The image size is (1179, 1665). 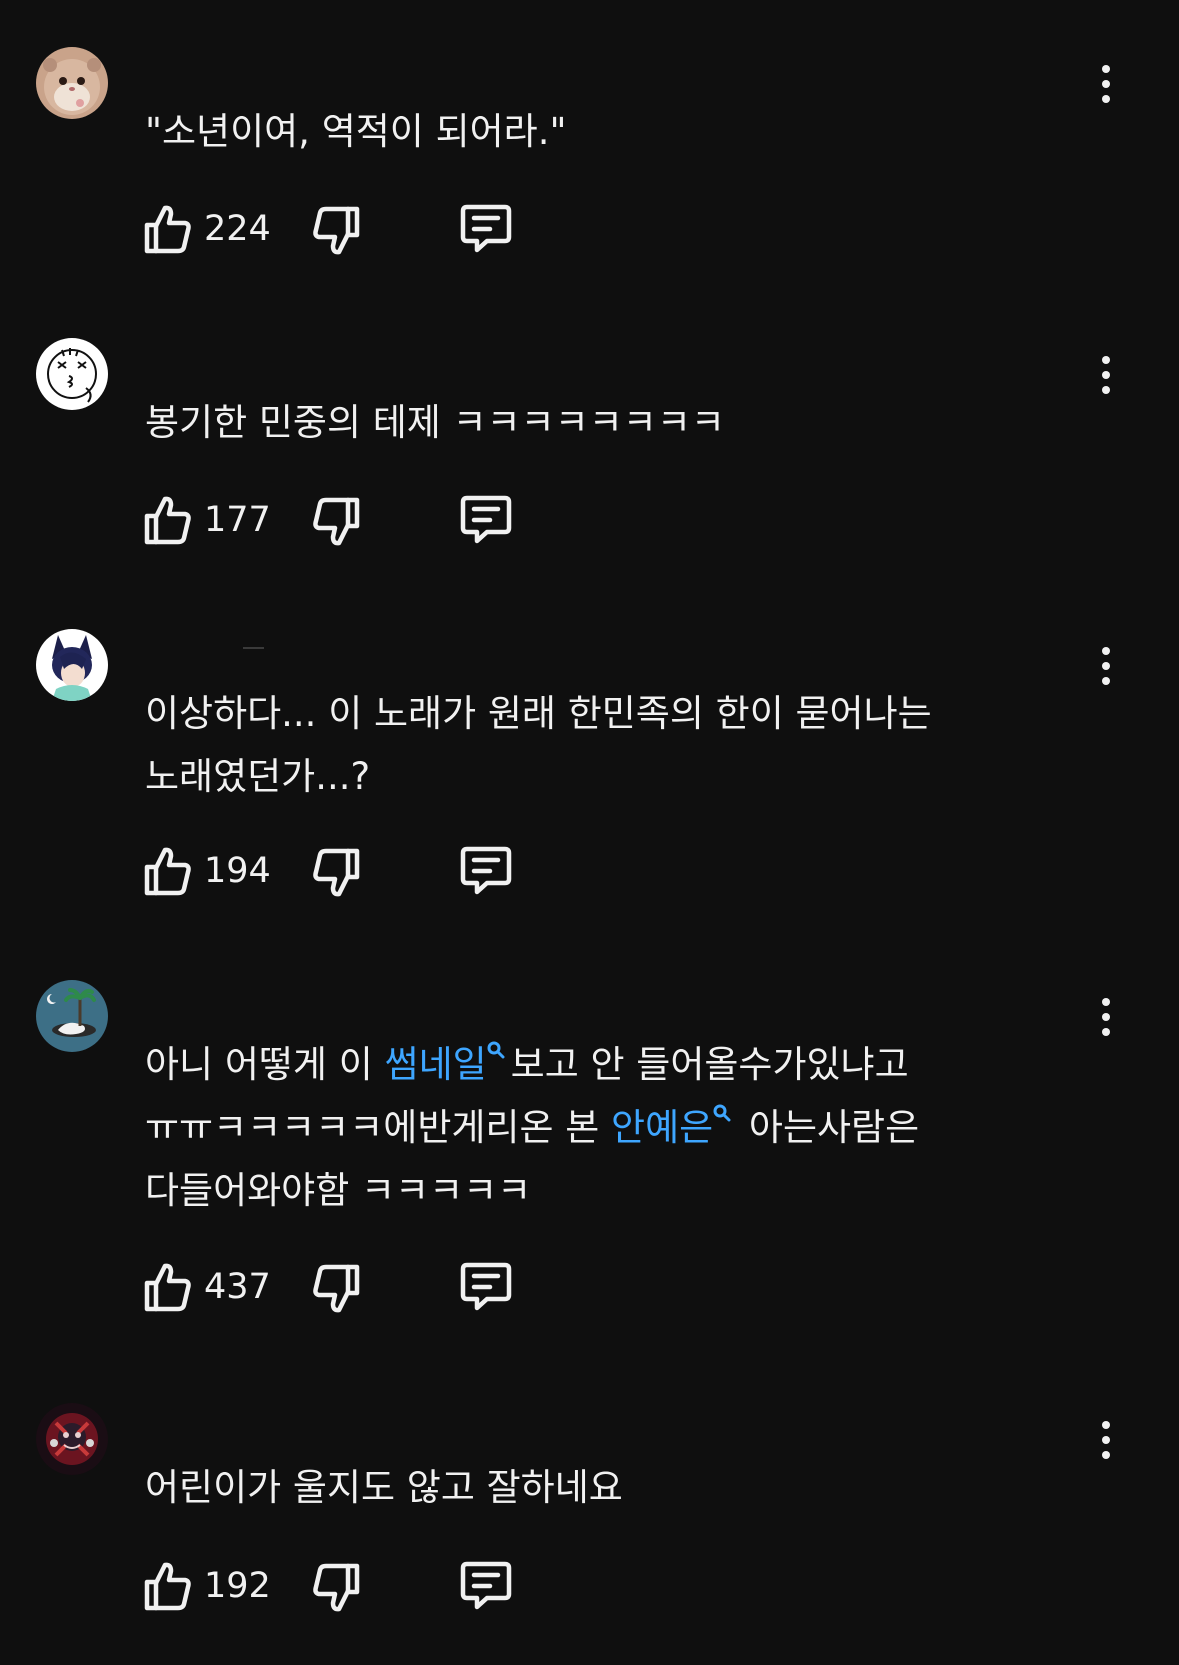 I want to click on comment-actions: 192, so click(x=353, y=1586).